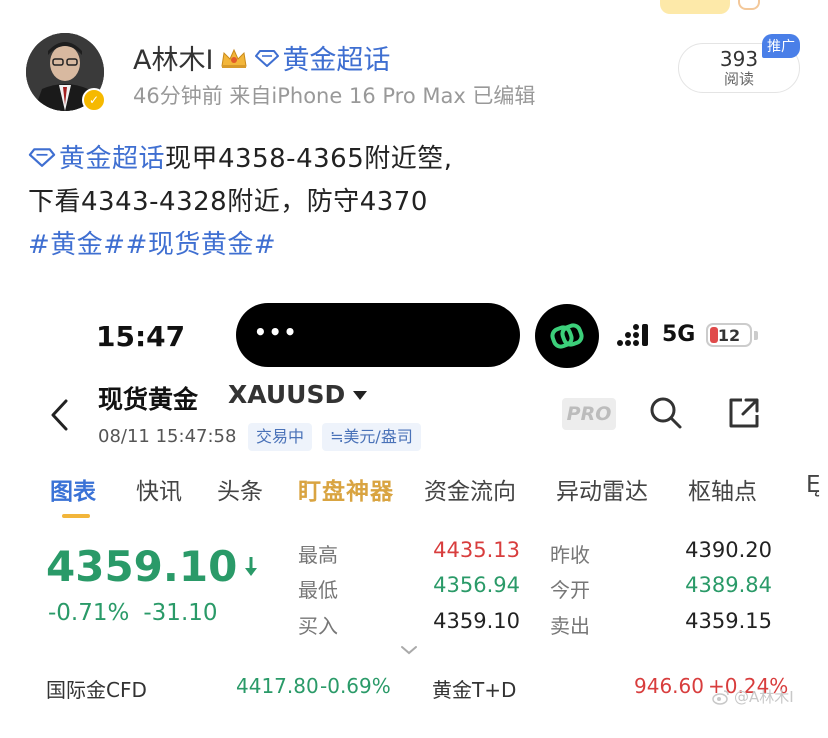 The width and height of the screenshot is (828, 738). Describe the element at coordinates (666, 413) in the screenshot. I see `search-icon` at that location.